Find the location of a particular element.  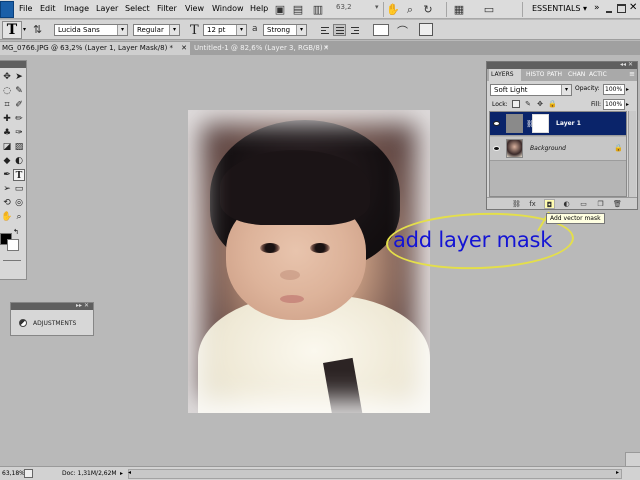

shape-tool-icon: ▭ is located at coordinates (19, 189).